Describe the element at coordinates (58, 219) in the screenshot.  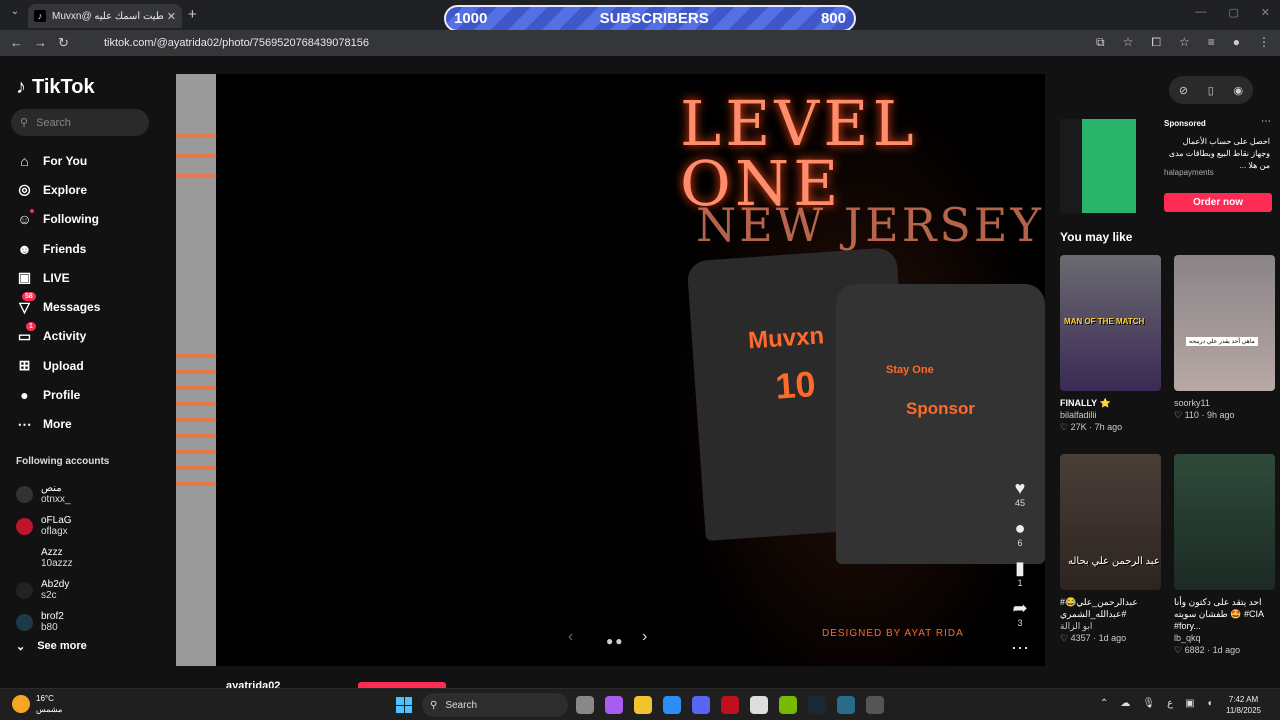
I see `nav-following: ☺ Following` at that location.